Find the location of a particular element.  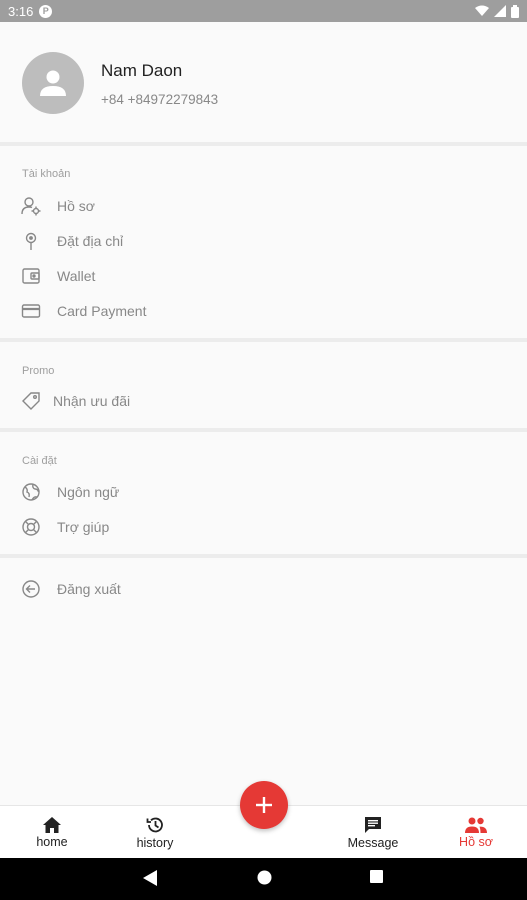

tag-icon is located at coordinates (31, 401).